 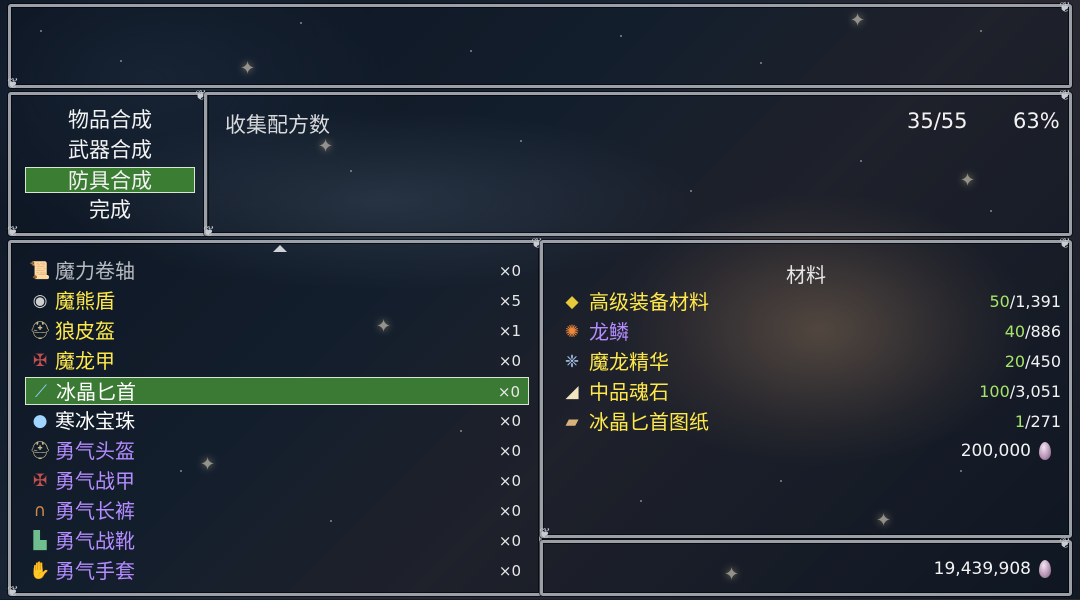 What do you see at coordinates (95, 541) in the screenshot?
I see `recipe-item-name: 勇气战靴` at bounding box center [95, 541].